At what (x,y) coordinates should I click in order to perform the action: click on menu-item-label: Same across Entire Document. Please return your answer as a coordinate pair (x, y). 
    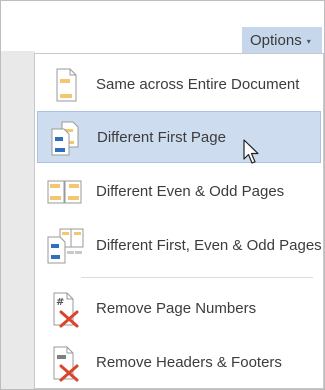
    Looking at the image, I should click on (198, 84).